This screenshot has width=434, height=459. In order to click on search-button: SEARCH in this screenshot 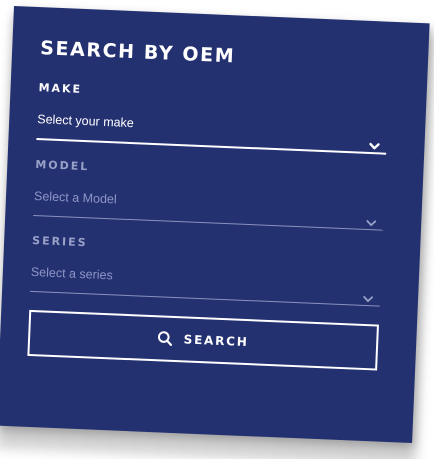, I will do `click(203, 340)`.